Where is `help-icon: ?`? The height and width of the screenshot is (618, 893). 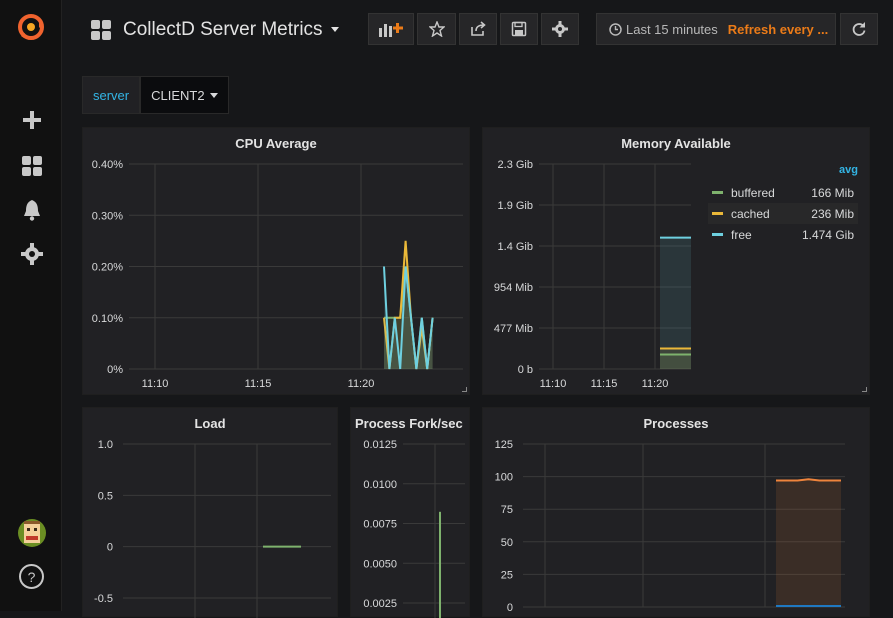
help-icon: ? is located at coordinates (31, 576).